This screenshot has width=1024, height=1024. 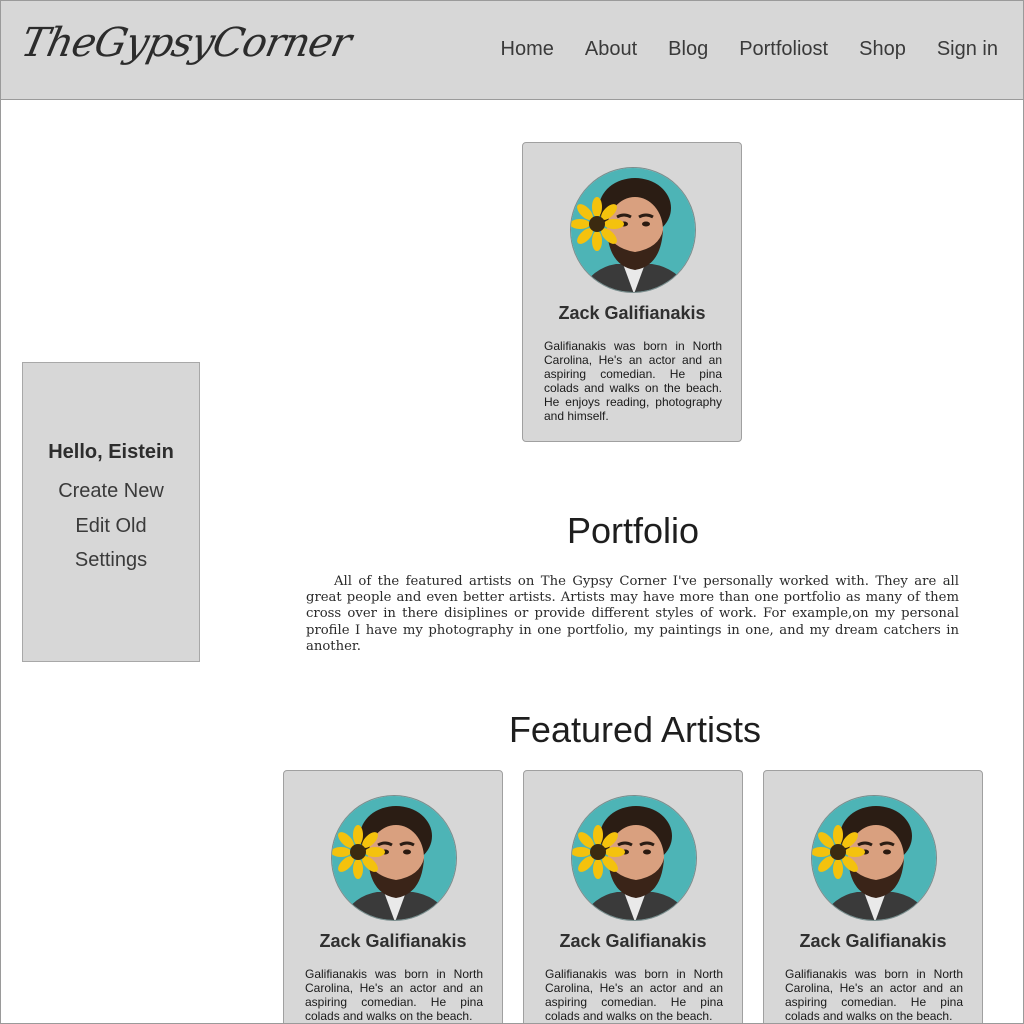 I want to click on edit-old-link: Edit Old, so click(x=111, y=526).